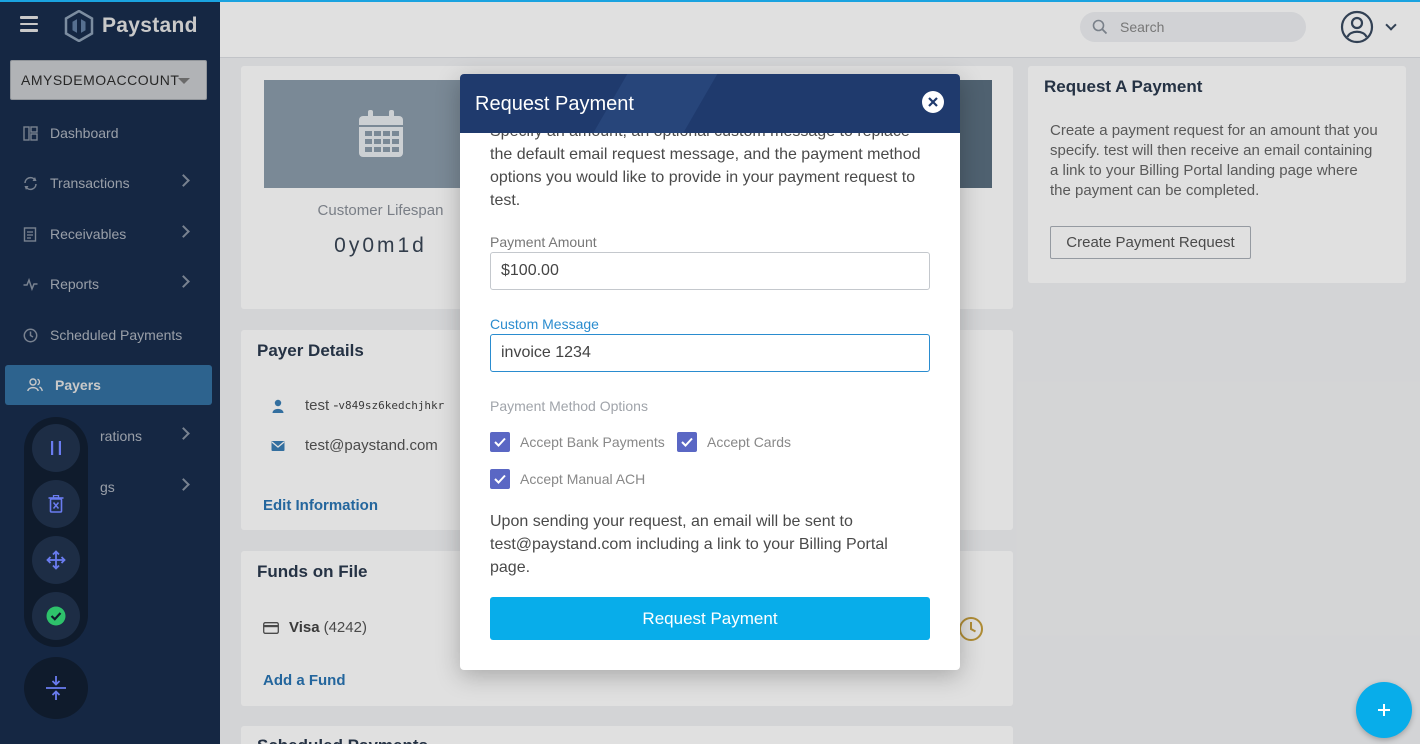  What do you see at coordinates (569, 406) in the screenshot?
I see `payment-method-options-title: Payment Method Options` at bounding box center [569, 406].